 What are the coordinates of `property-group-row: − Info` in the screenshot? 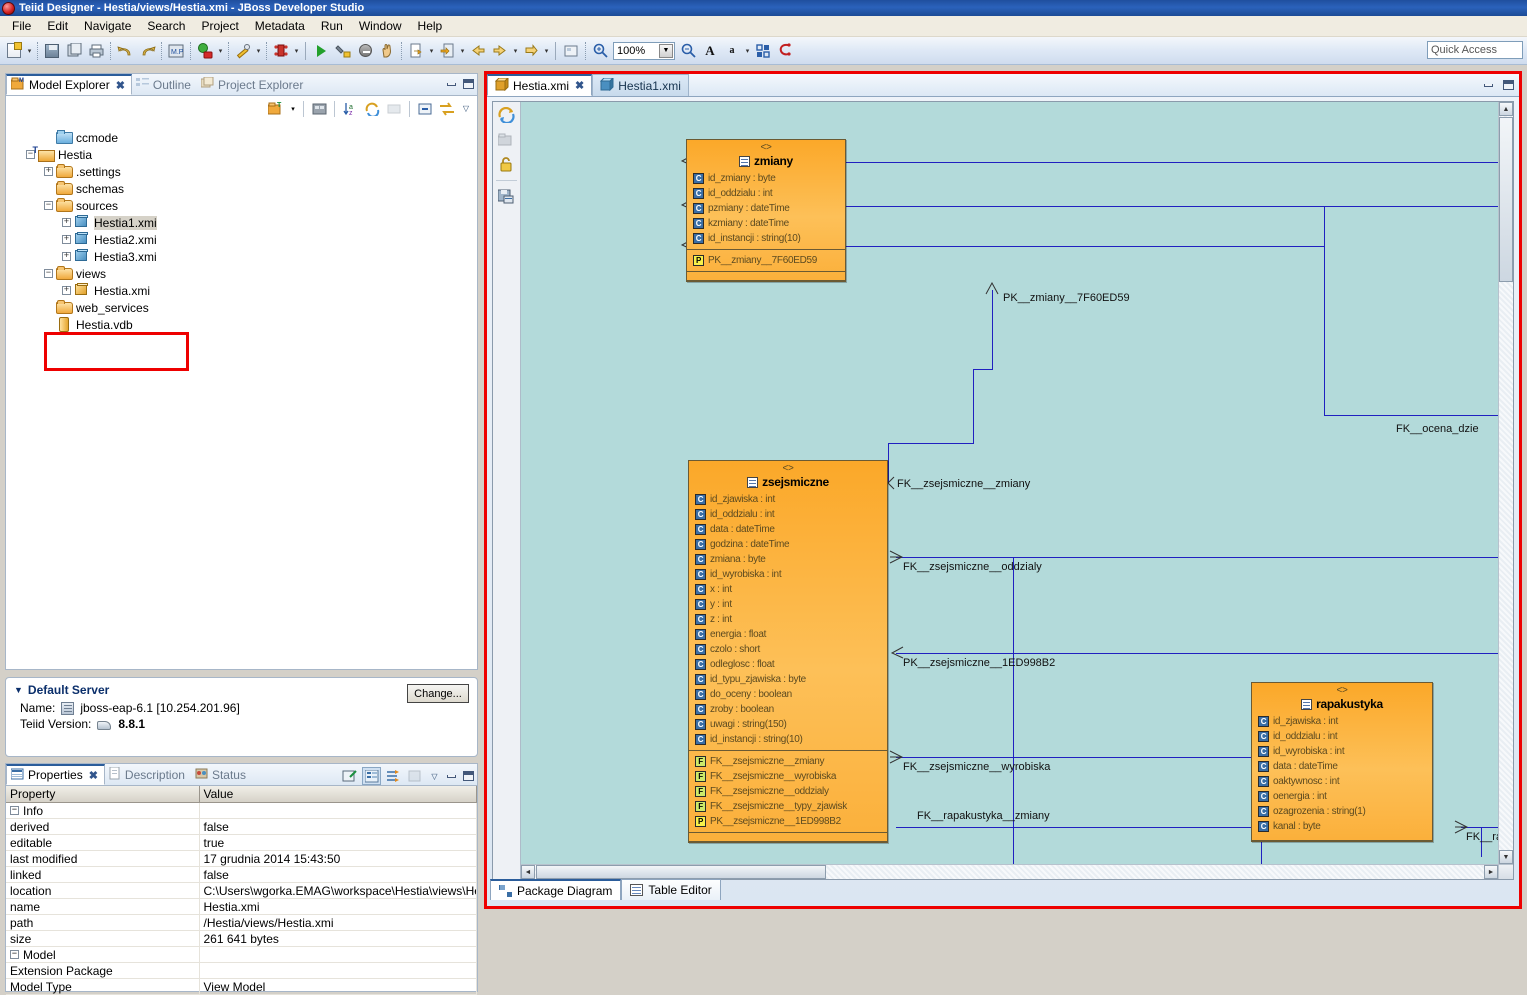 It's located at (241, 810).